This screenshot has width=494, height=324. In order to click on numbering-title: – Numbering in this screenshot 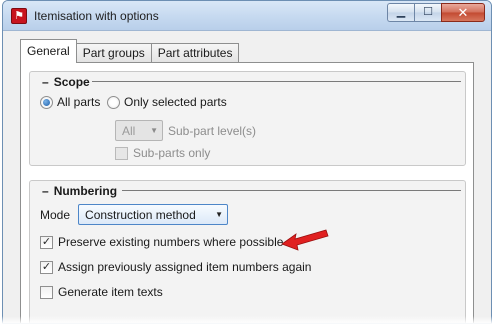, I will do `click(79, 191)`.